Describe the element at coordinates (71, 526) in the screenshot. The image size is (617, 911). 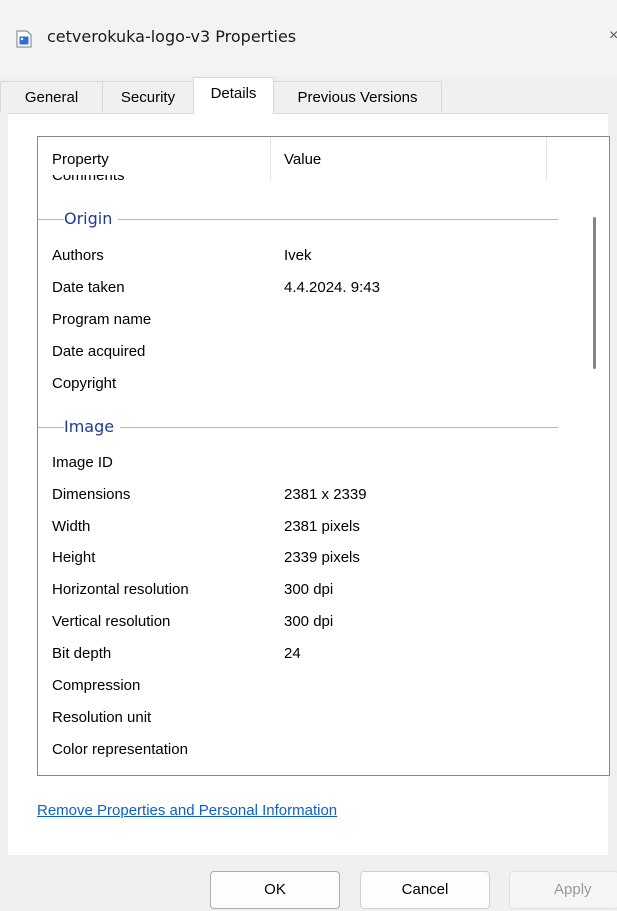
I see `property-name: Width` at that location.